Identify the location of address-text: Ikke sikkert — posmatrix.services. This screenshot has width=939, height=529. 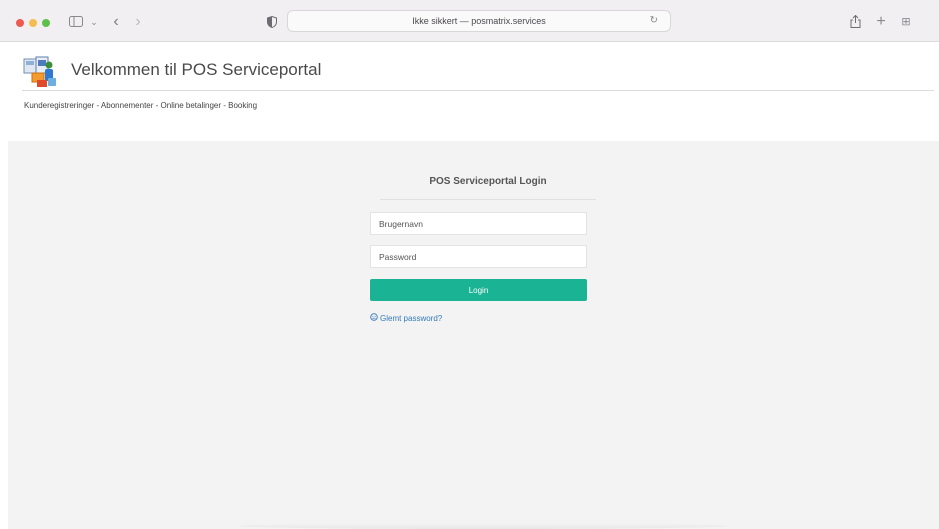
(479, 21).